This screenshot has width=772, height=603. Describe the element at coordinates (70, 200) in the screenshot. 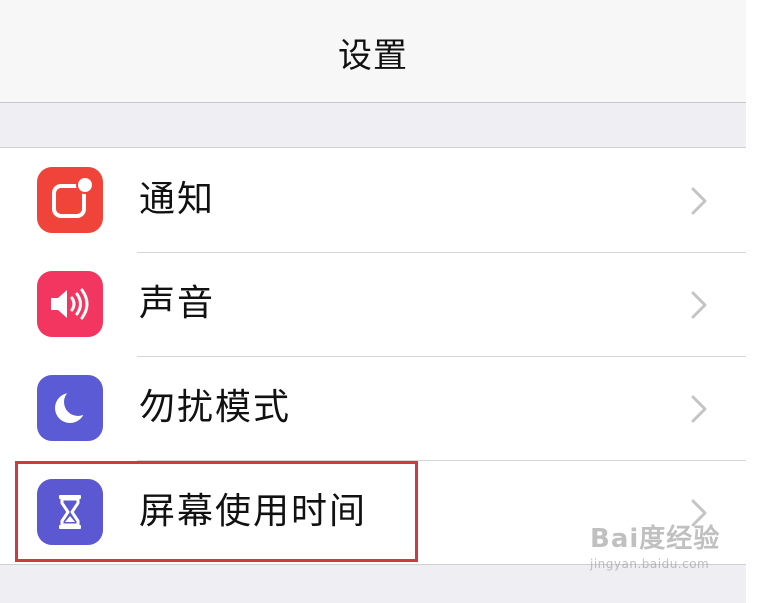

I see `notifications-icon` at that location.